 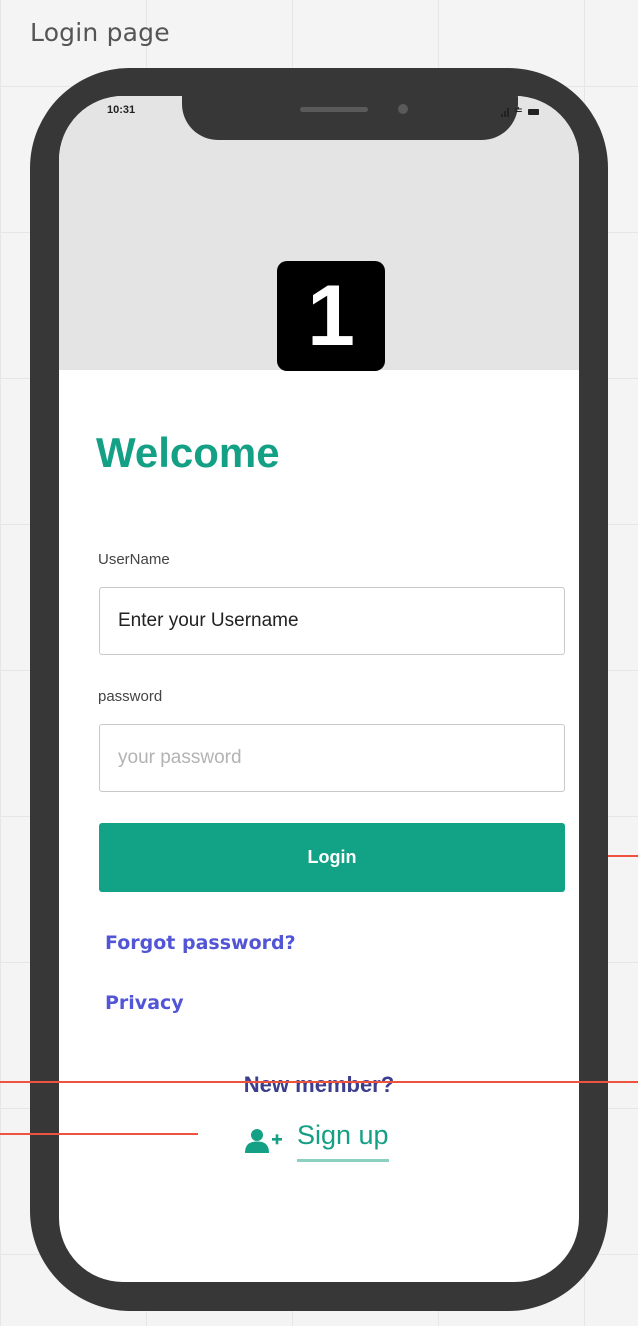 I want to click on sign-up-label: Sign up, so click(x=343, y=1141).